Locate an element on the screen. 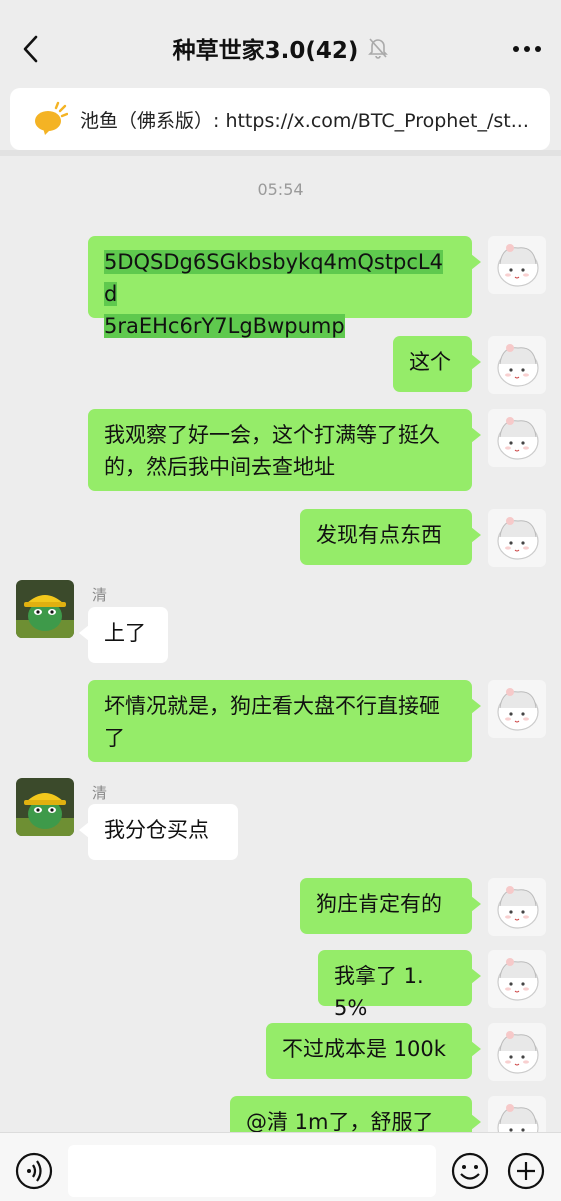 The height and width of the screenshot is (1201, 561). message-timestamp: 05:54 is located at coordinates (280, 189).